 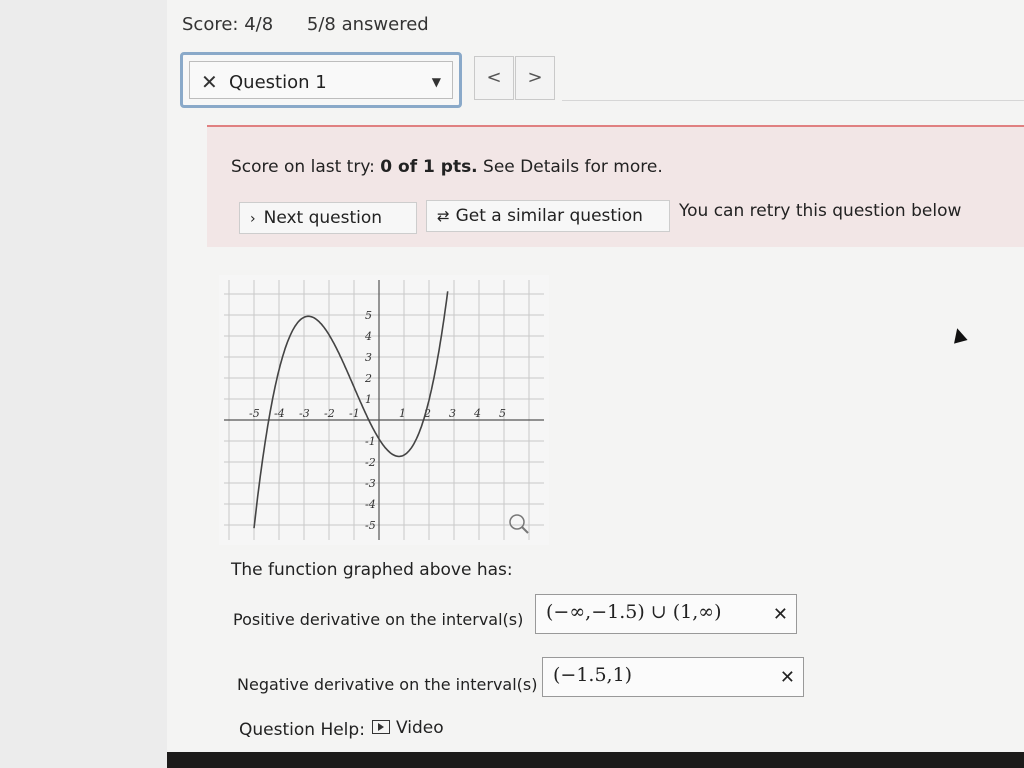 What do you see at coordinates (402, 413) in the screenshot?
I see `x-tick-label: 1` at bounding box center [402, 413].